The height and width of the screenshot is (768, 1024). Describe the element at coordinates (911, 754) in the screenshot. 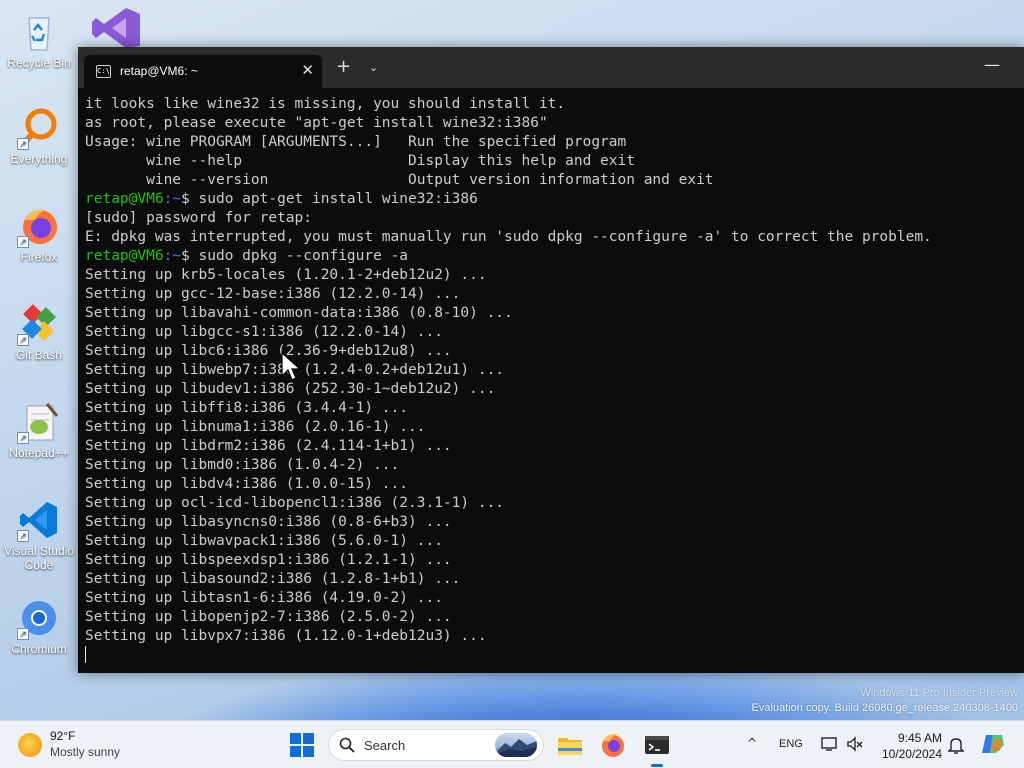

I see `clock-date: 10/20/2024` at that location.